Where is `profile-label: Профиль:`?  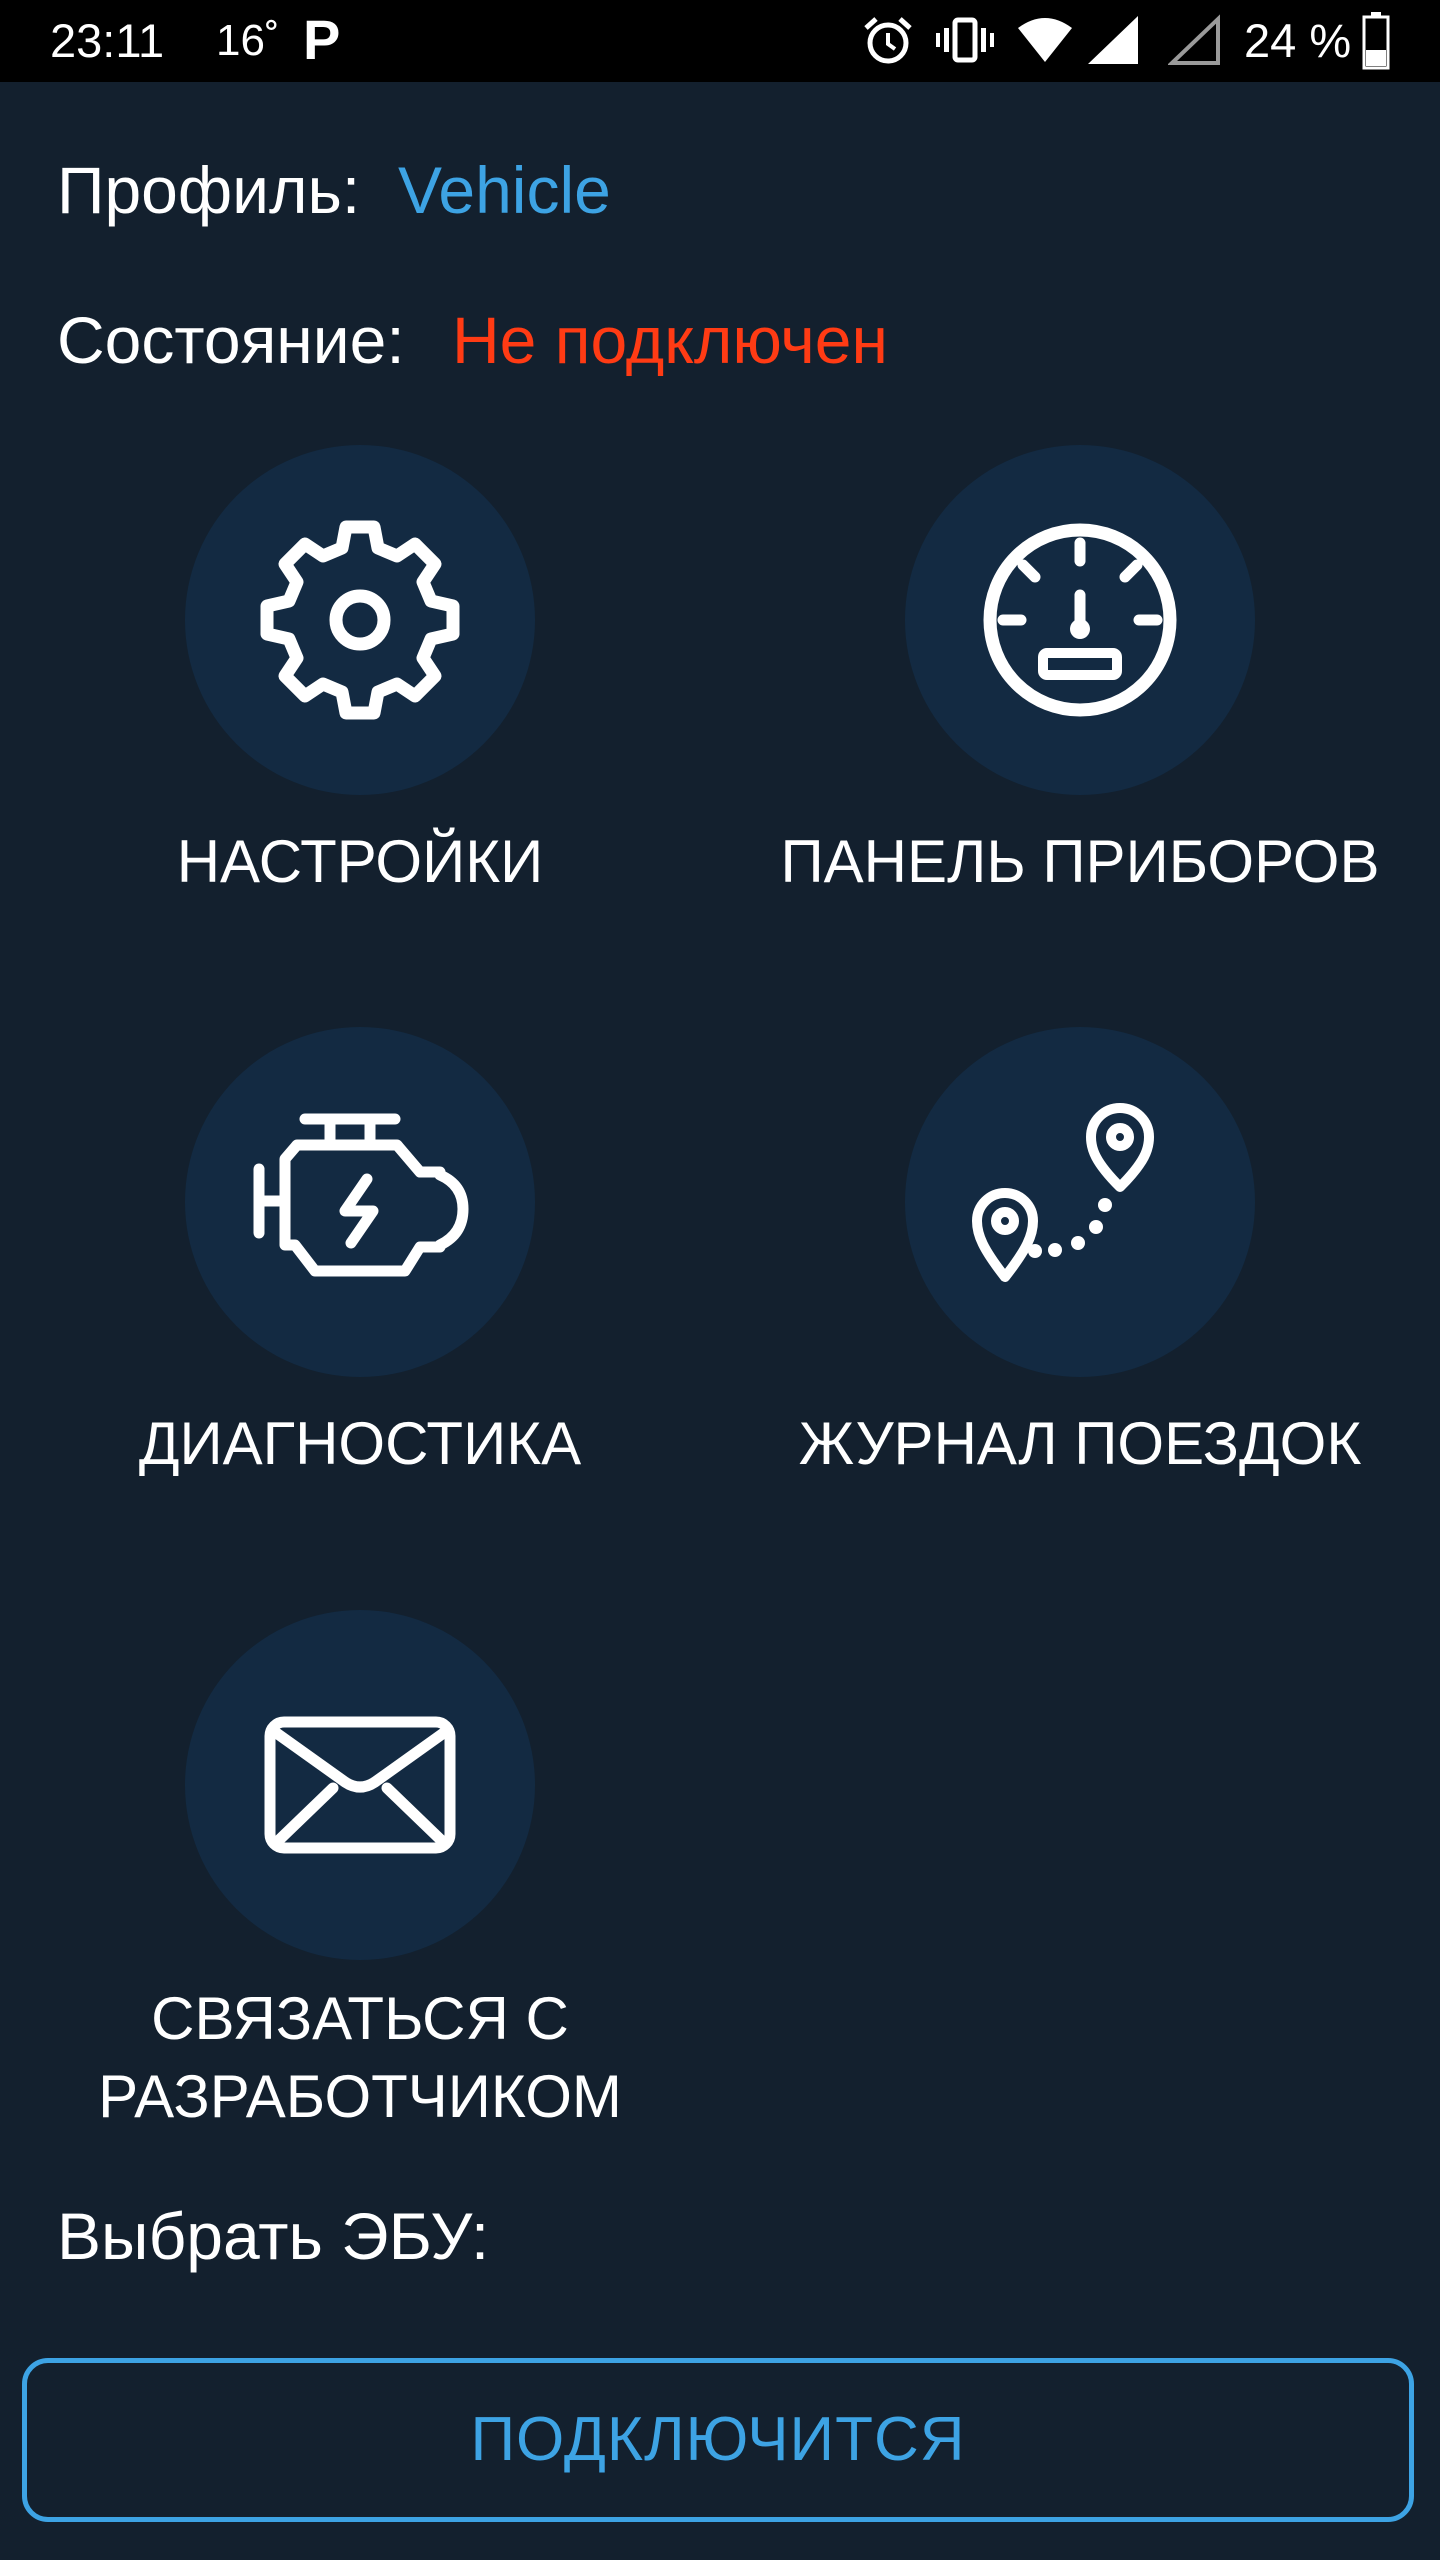
profile-label: Профиль: is located at coordinates (209, 190).